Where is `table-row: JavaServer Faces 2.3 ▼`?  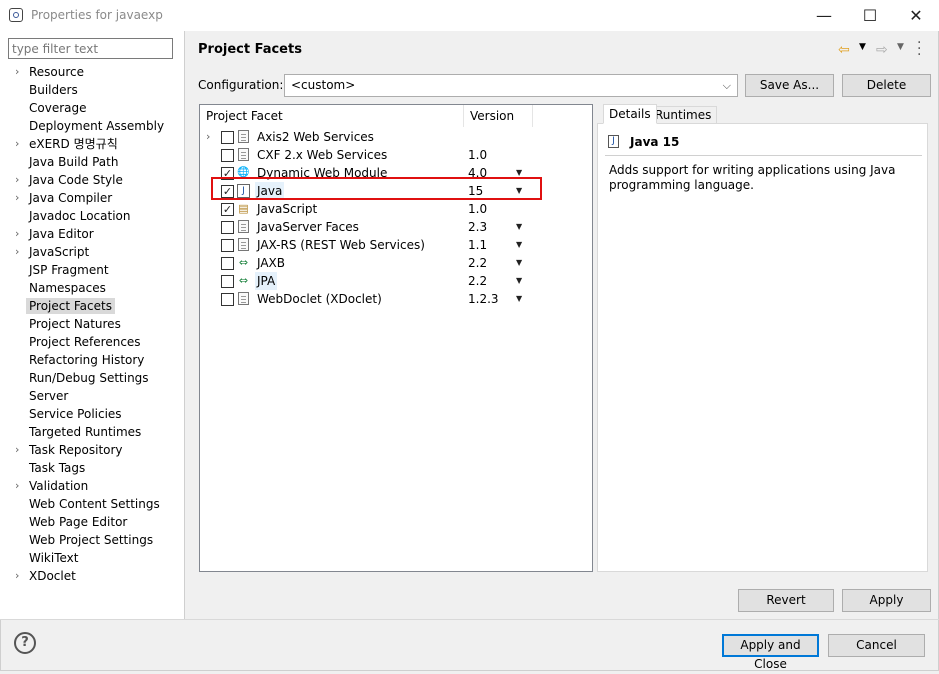 table-row: JavaServer Faces 2.3 ▼ is located at coordinates (396, 227).